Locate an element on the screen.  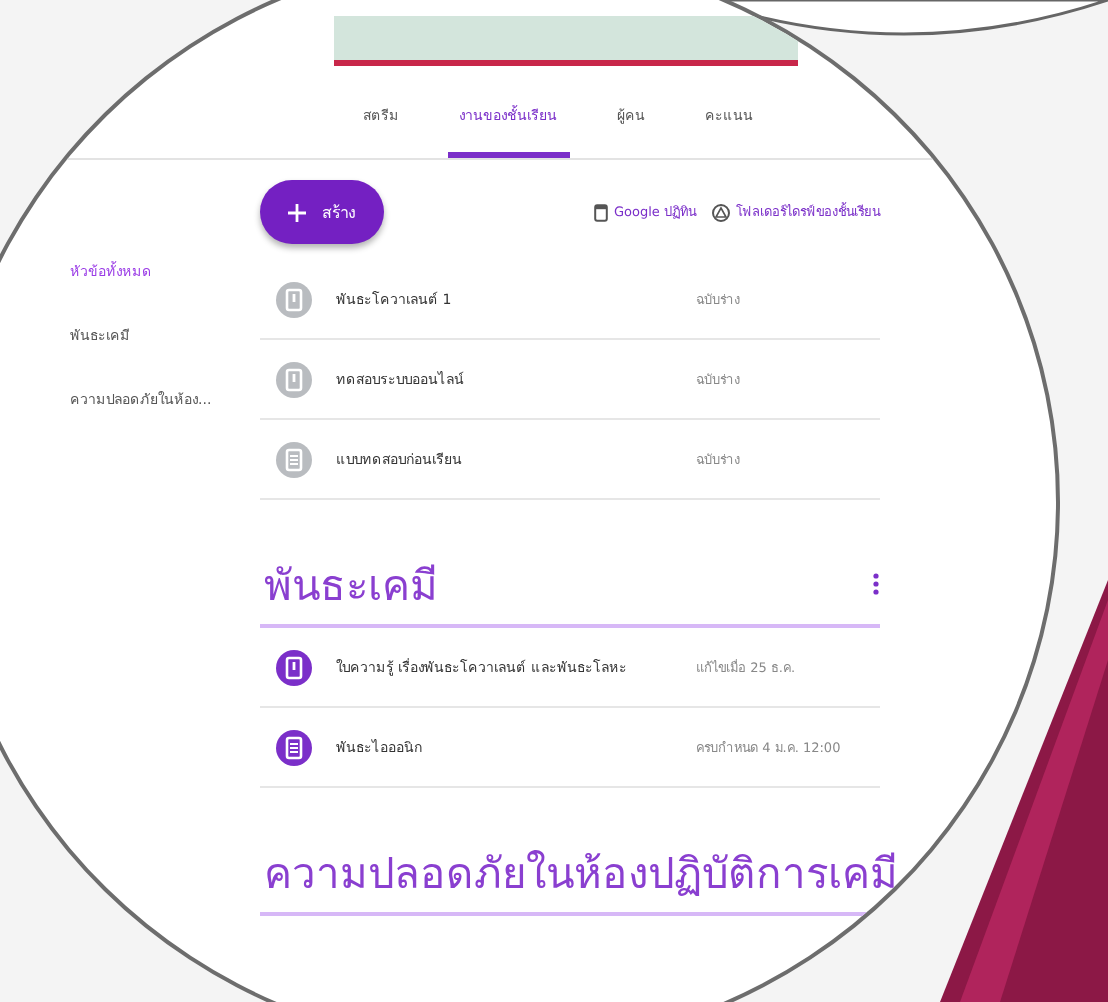
topic-heading: พันธะเคมี is located at coordinates (351, 586).